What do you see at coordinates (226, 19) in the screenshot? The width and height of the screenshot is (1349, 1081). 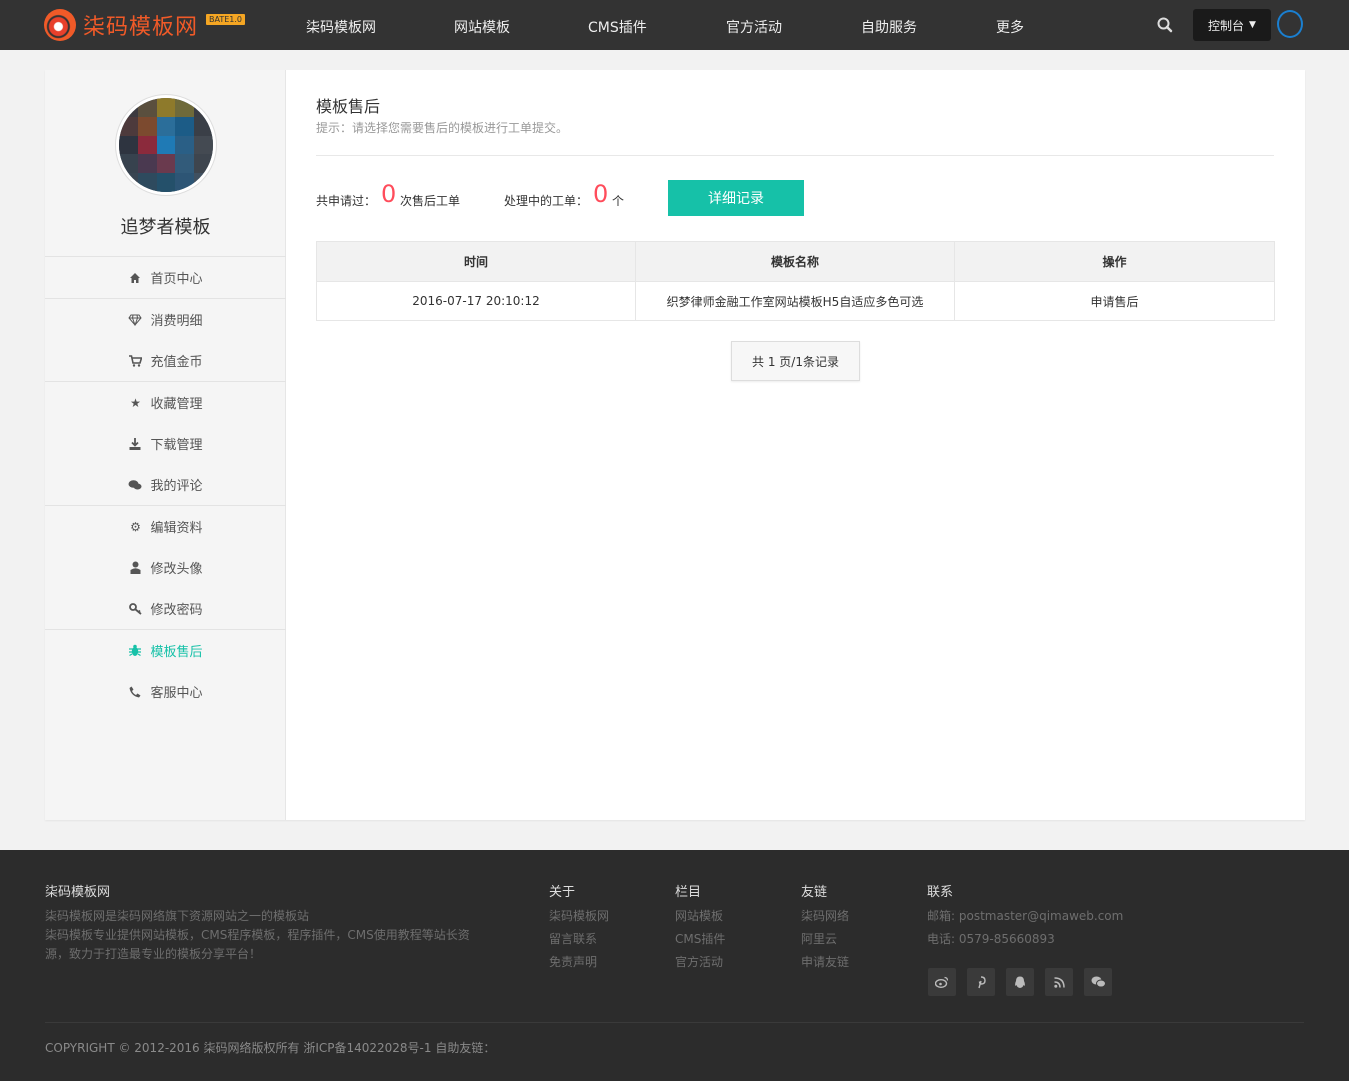 I see `version-badge: BATE1.0` at bounding box center [226, 19].